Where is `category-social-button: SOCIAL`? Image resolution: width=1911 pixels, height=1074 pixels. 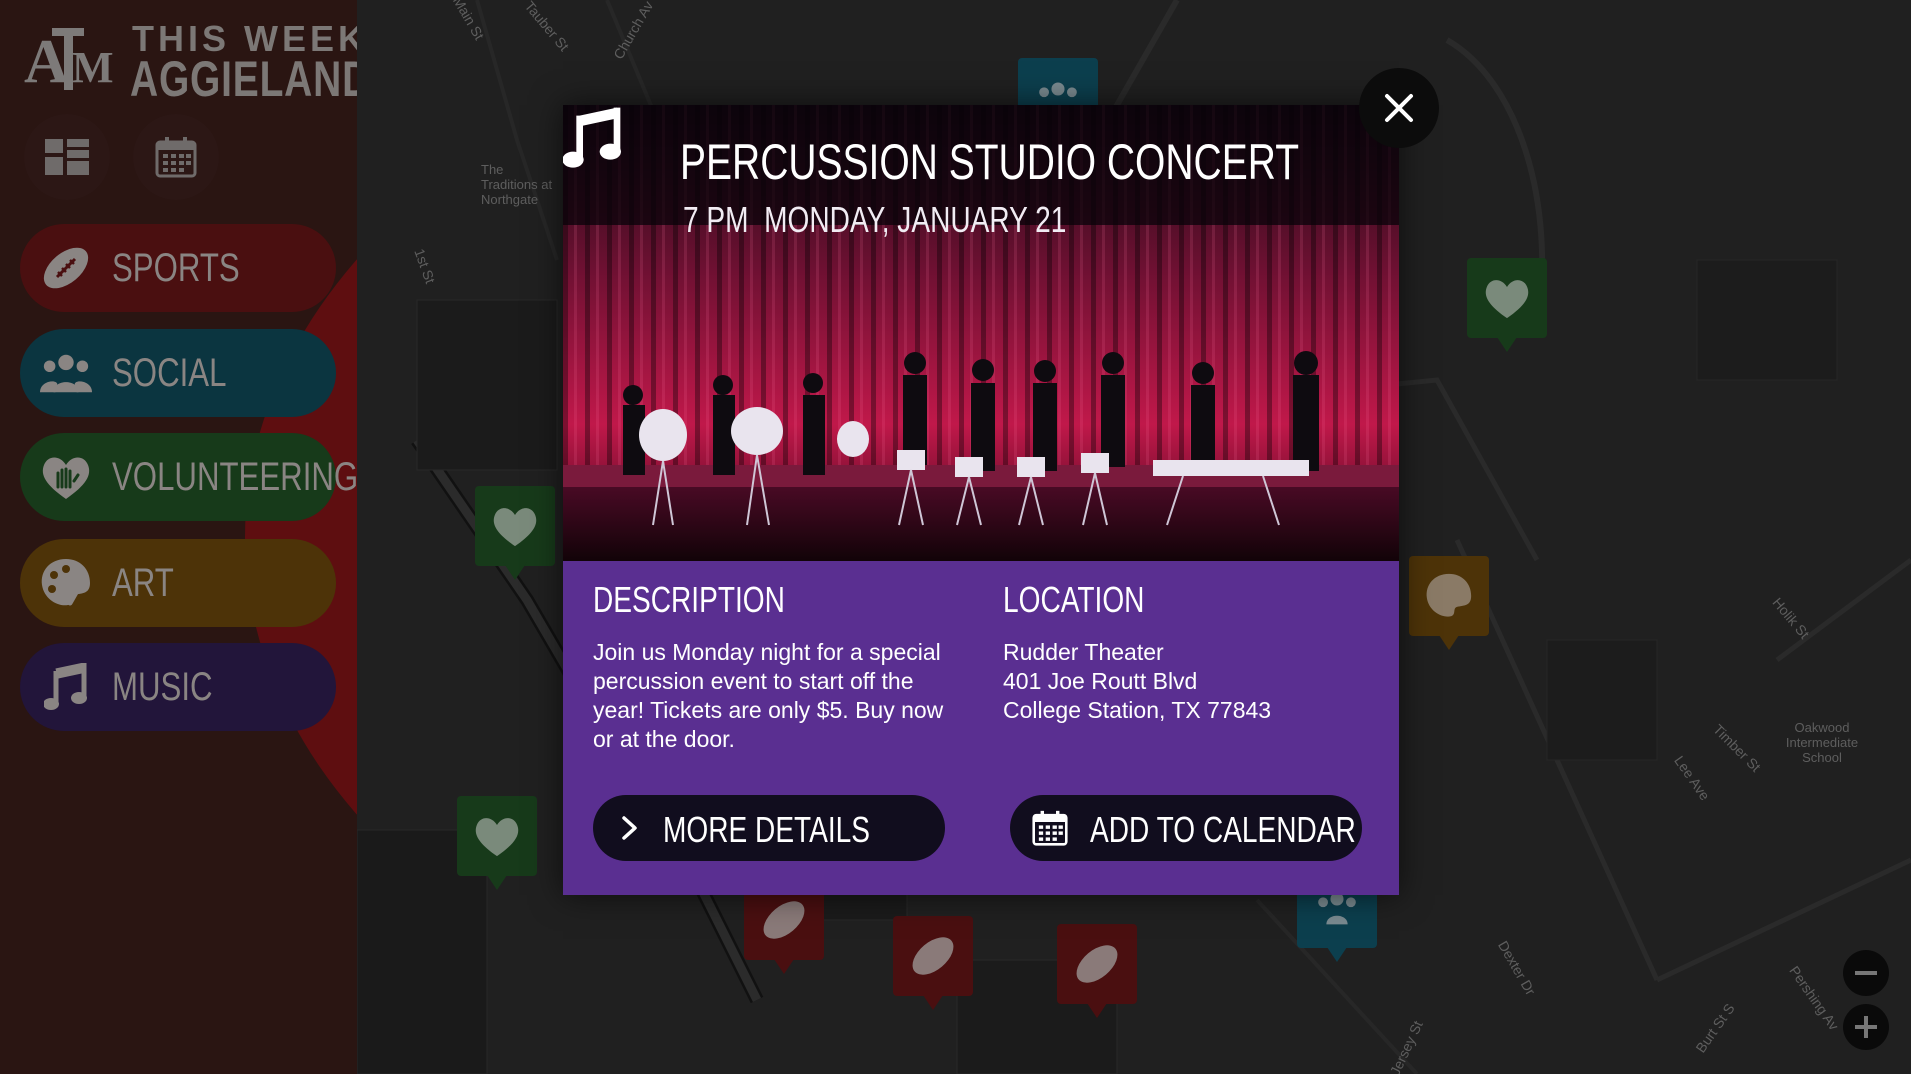 category-social-button: SOCIAL is located at coordinates (178, 373).